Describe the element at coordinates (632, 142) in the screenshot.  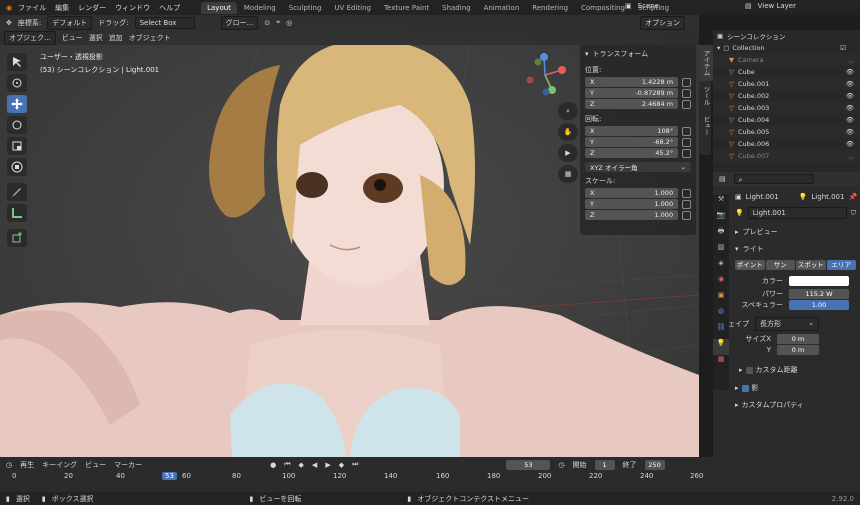
I see `rotation-y-field: Y -68.2°` at that location.